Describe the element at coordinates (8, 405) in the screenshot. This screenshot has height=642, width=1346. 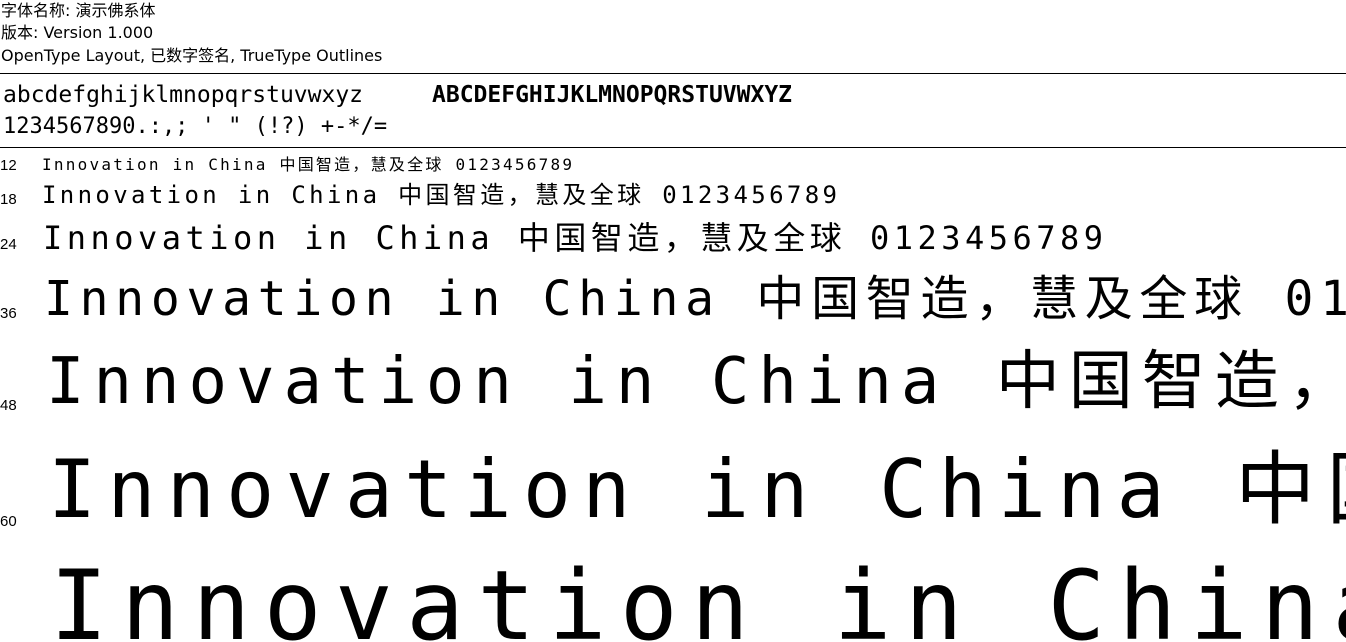
I see `size-label: 48` at that location.